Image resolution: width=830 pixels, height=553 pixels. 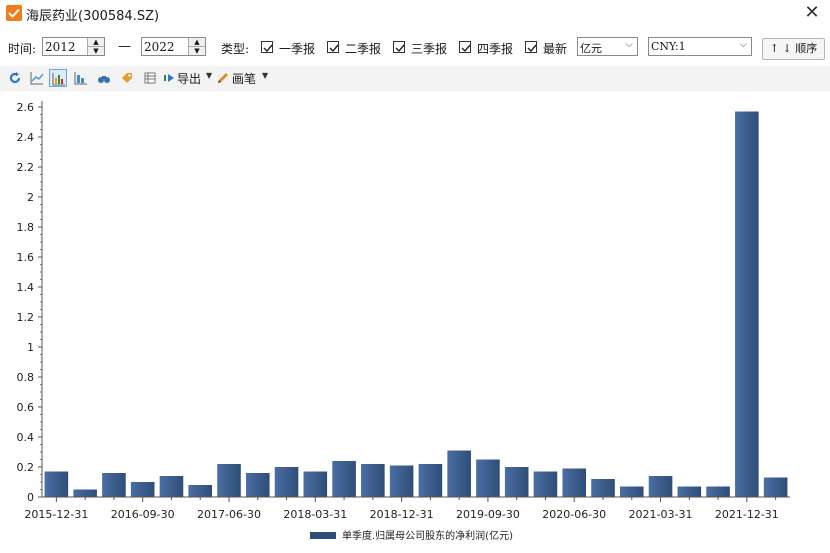 What do you see at coordinates (15, 78) in the screenshot?
I see `refresh-icon` at bounding box center [15, 78].